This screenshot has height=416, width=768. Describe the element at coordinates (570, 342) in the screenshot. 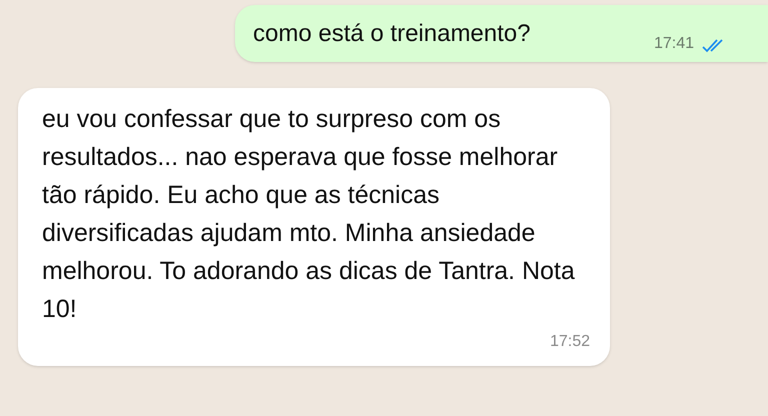

I see `message-time: 17:52` at that location.